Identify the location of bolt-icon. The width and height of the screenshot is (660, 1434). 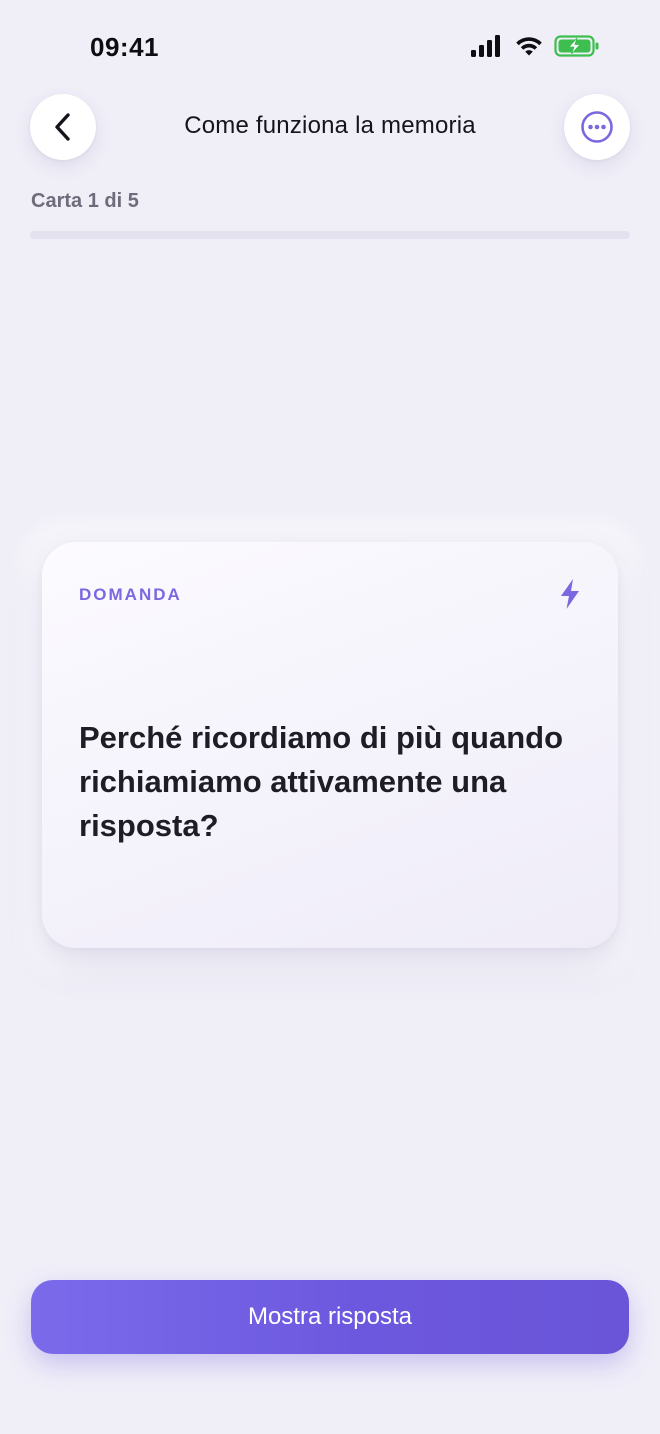
(570, 594).